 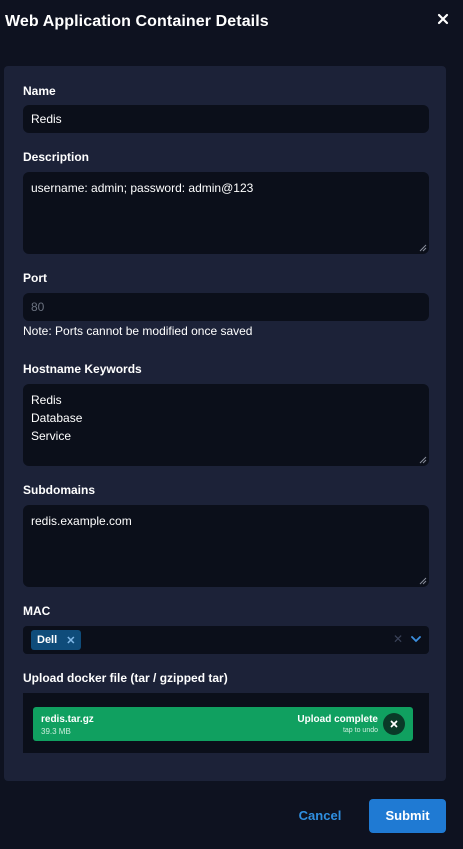 What do you see at coordinates (82, 369) in the screenshot?
I see `hostname-keywords-label: Hostname Keywords` at bounding box center [82, 369].